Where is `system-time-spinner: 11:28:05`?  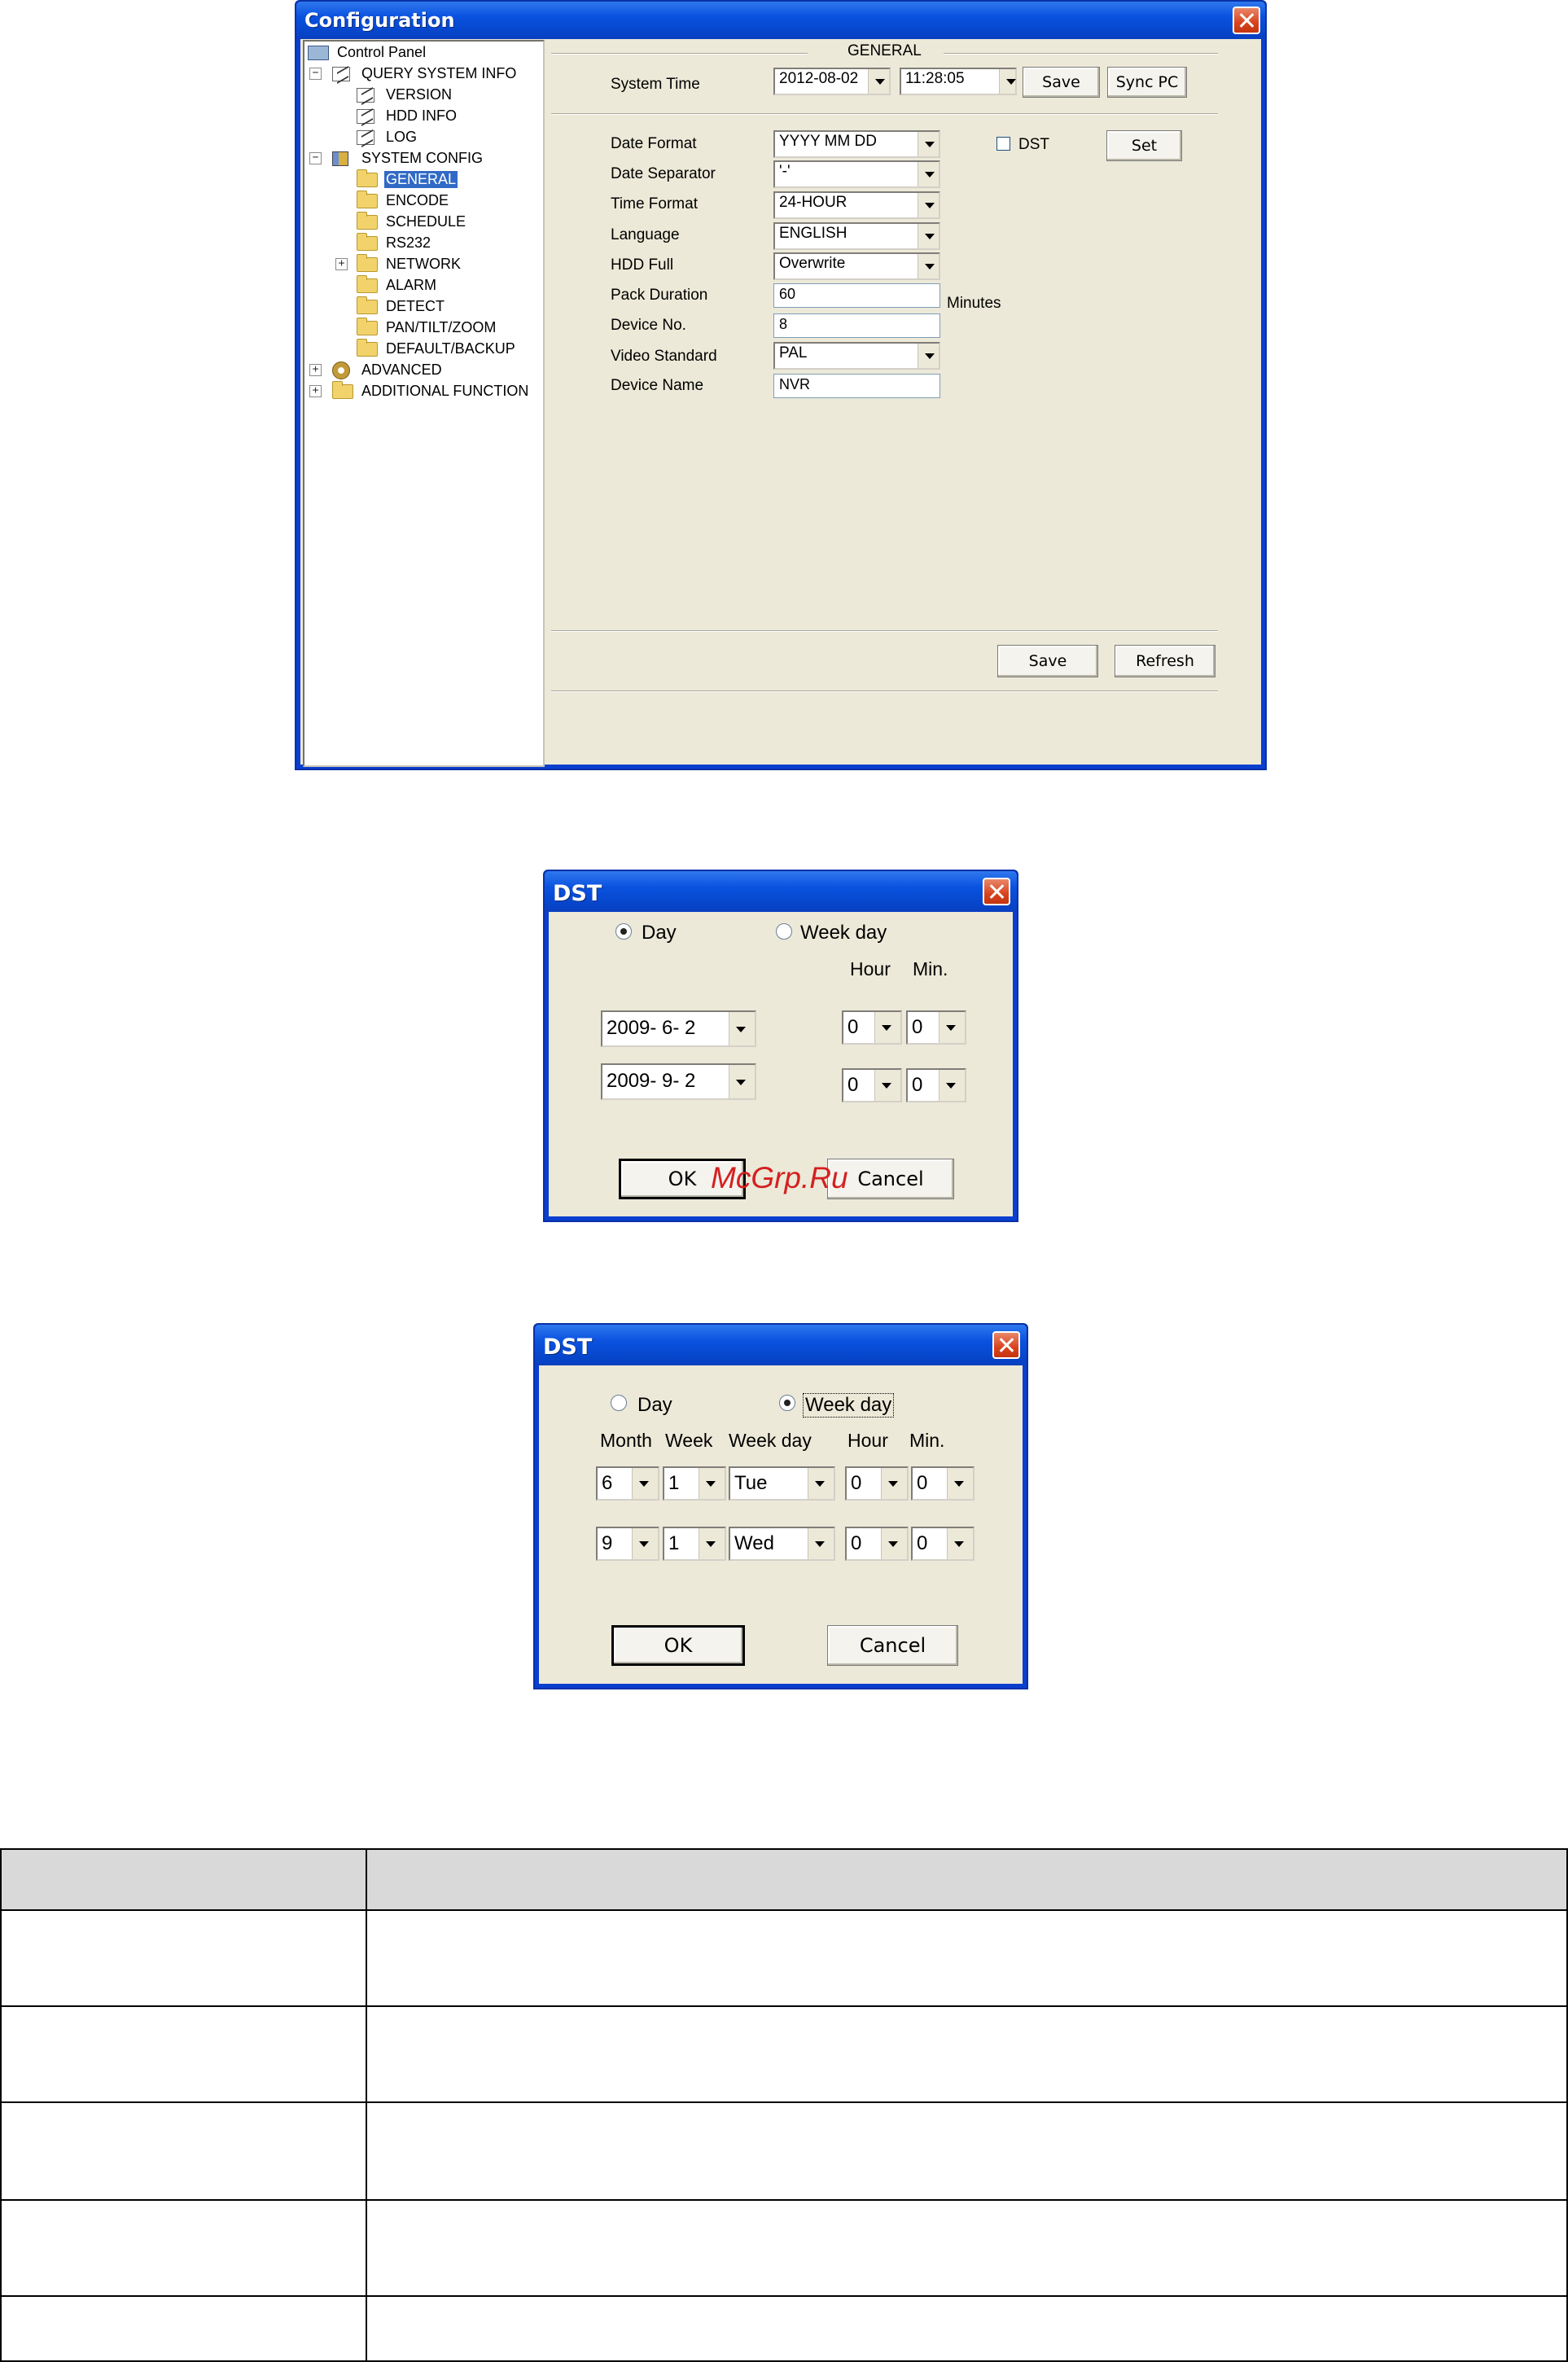 system-time-spinner: 11:28:05 is located at coordinates (958, 82).